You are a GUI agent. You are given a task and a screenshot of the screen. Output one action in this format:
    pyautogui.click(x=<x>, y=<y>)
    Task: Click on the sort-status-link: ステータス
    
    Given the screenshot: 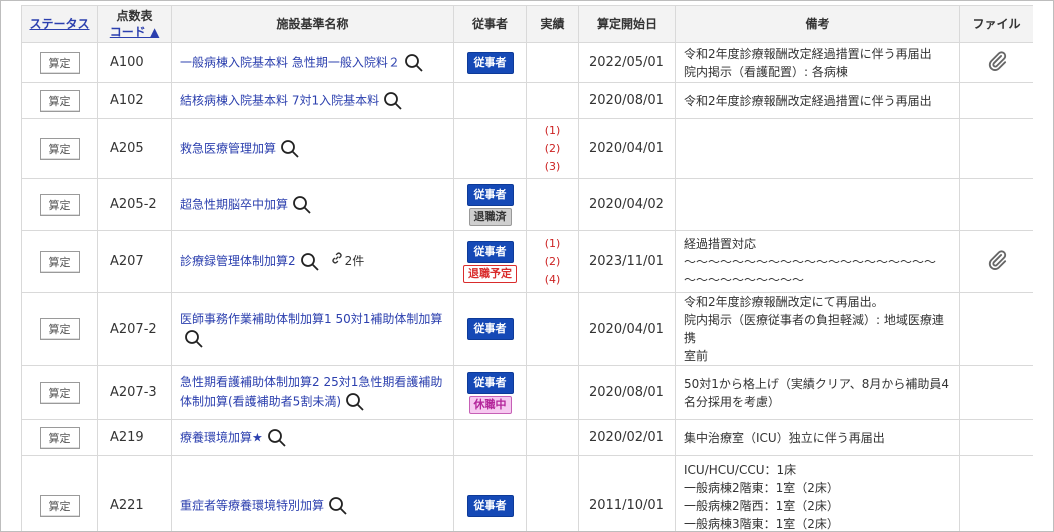 What is the action you would take?
    pyautogui.click(x=59, y=24)
    